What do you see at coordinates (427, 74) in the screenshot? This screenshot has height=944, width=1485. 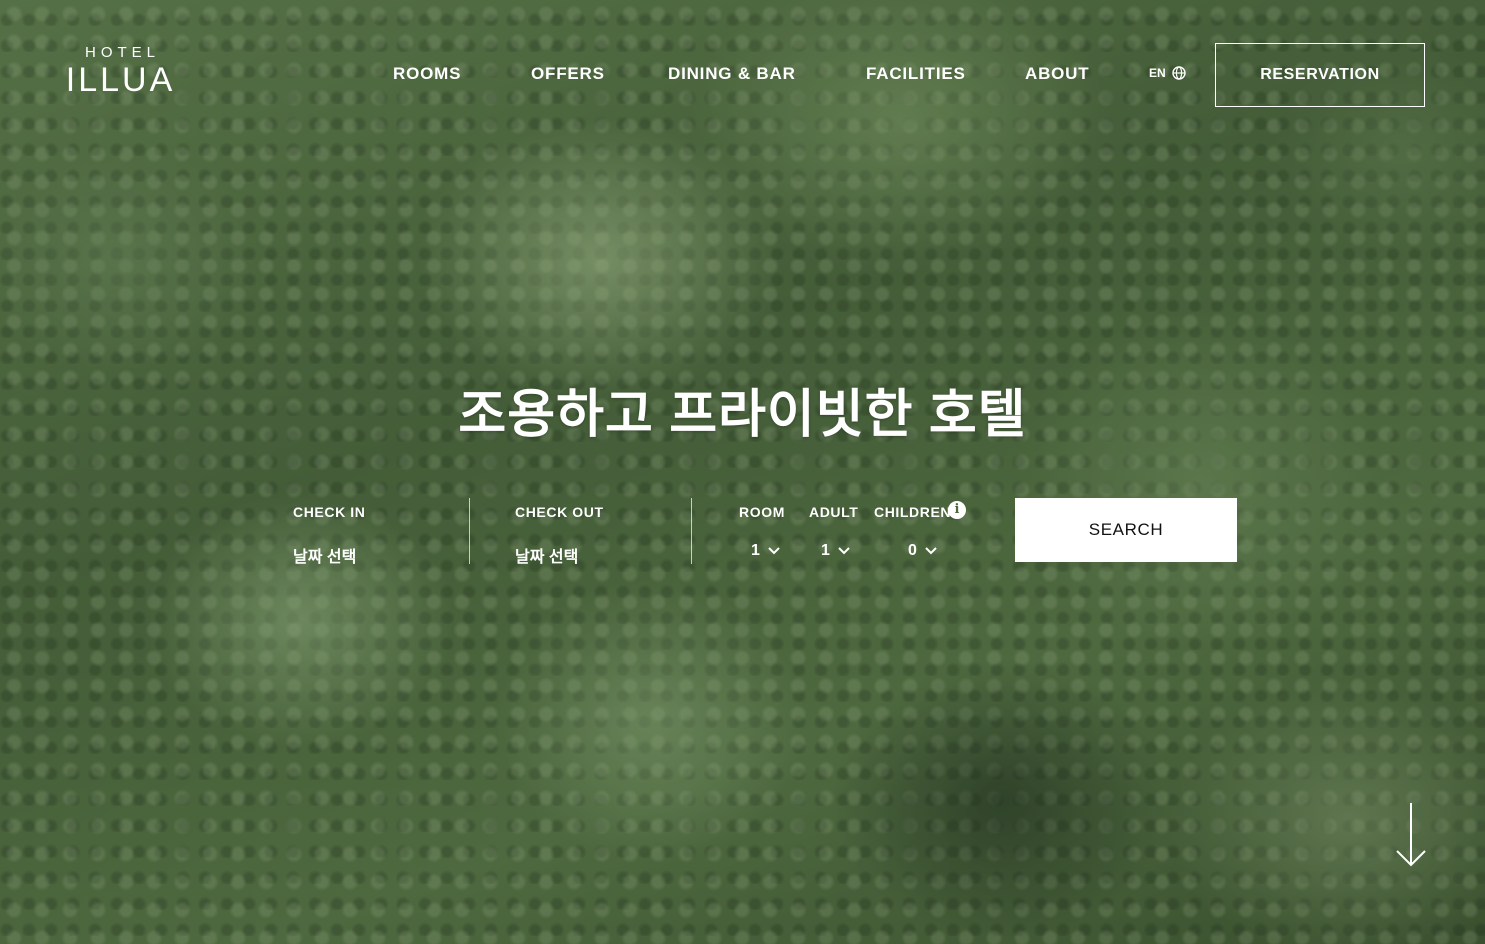 I see `nav-item-rooms: ROOMS` at bounding box center [427, 74].